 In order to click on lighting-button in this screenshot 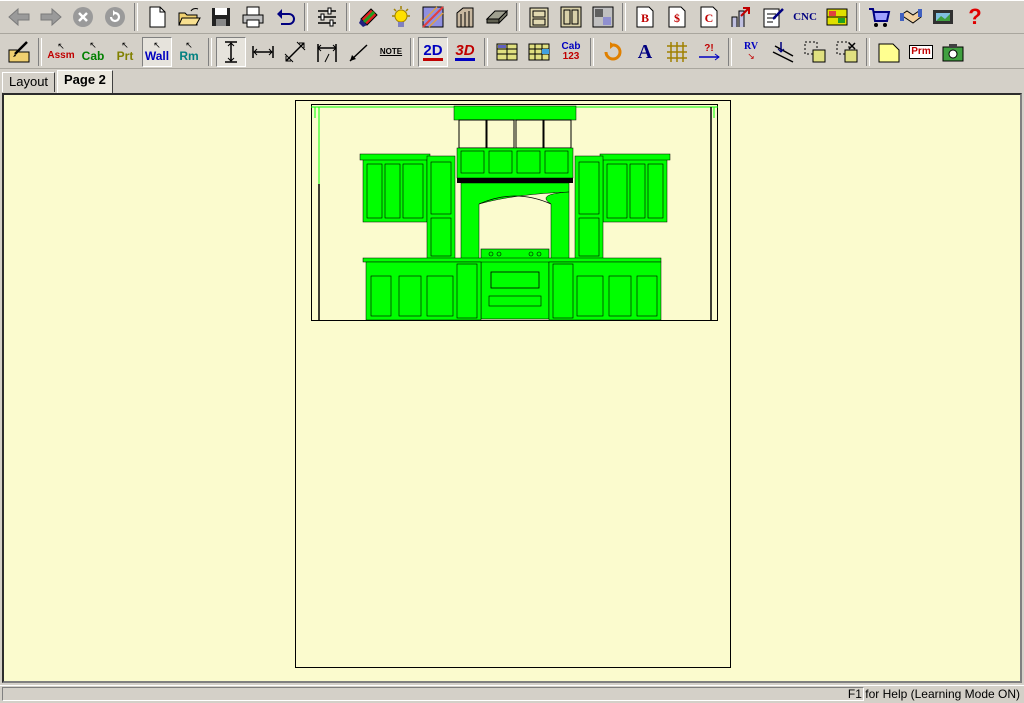, I will do `click(401, 17)`.